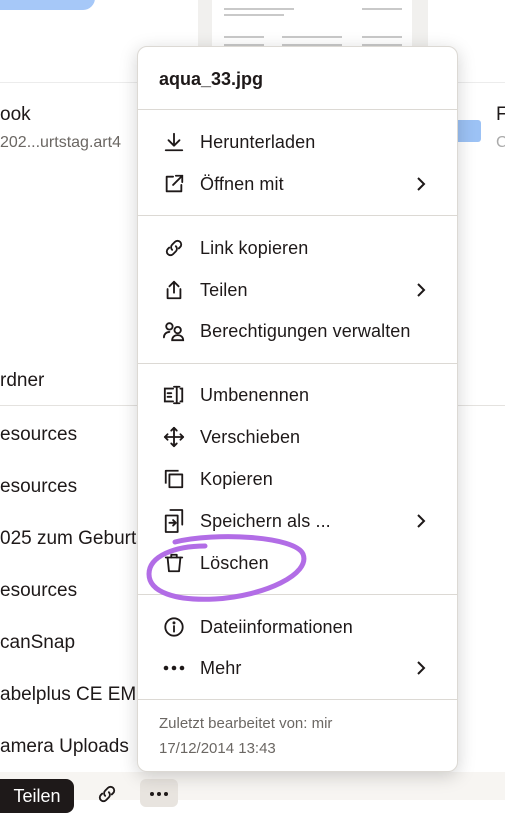  I want to click on download-icon, so click(174, 142).